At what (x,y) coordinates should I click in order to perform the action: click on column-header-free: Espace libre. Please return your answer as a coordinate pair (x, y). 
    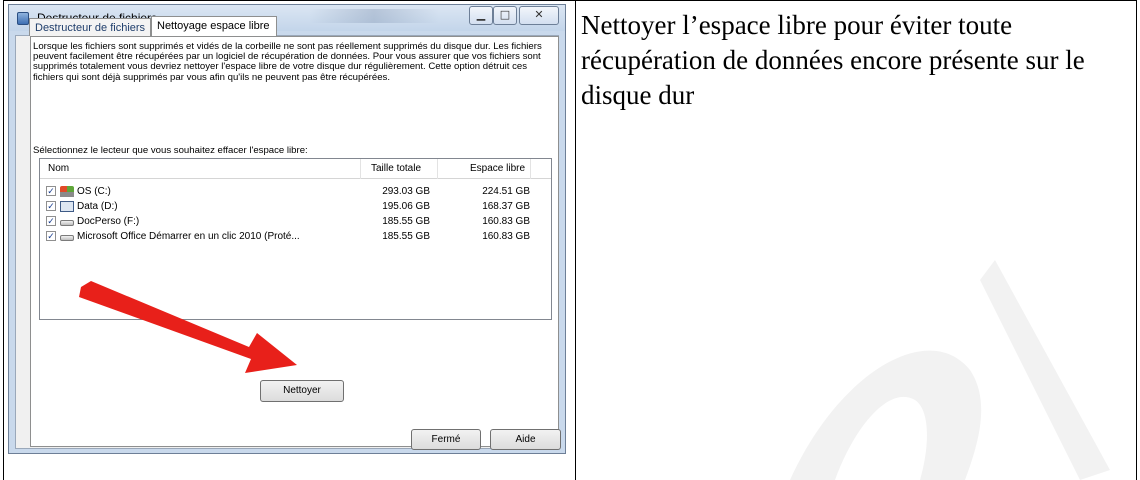
    Looking at the image, I should click on (497, 168).